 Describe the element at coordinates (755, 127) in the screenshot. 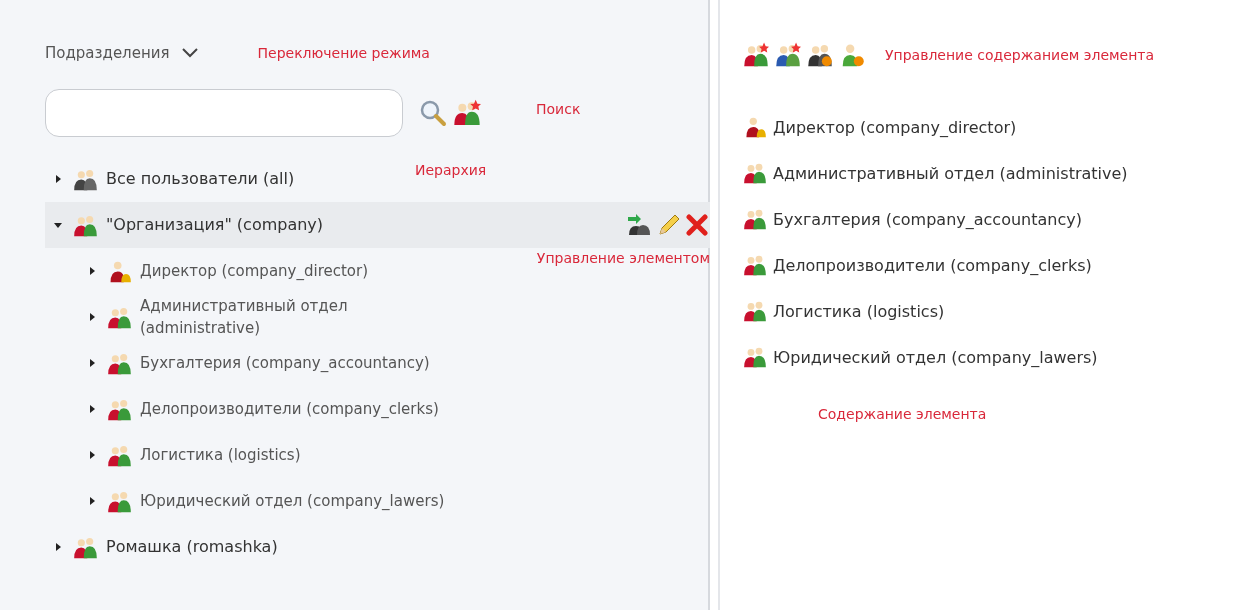

I see `person-icon` at that location.